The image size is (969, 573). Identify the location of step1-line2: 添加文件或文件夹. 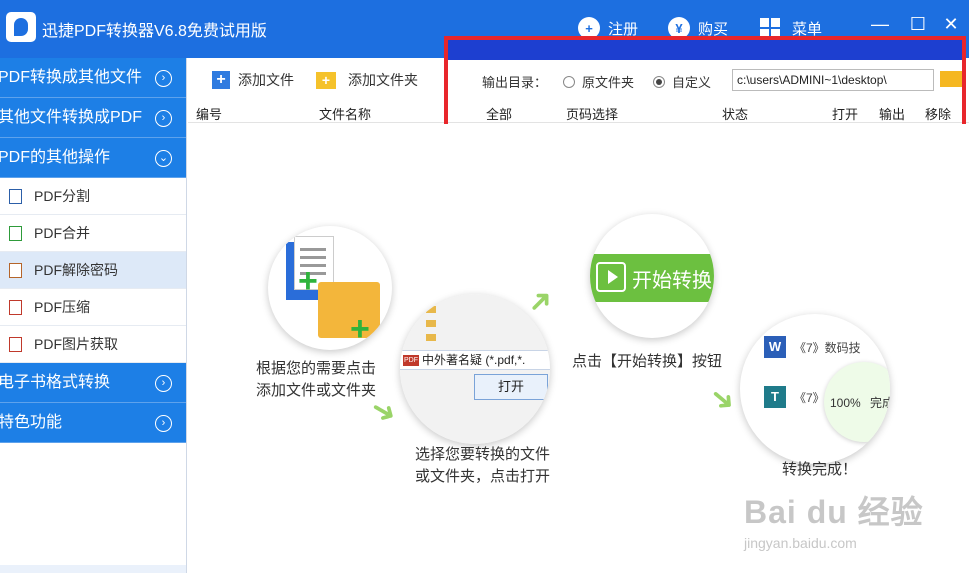
(316, 390).